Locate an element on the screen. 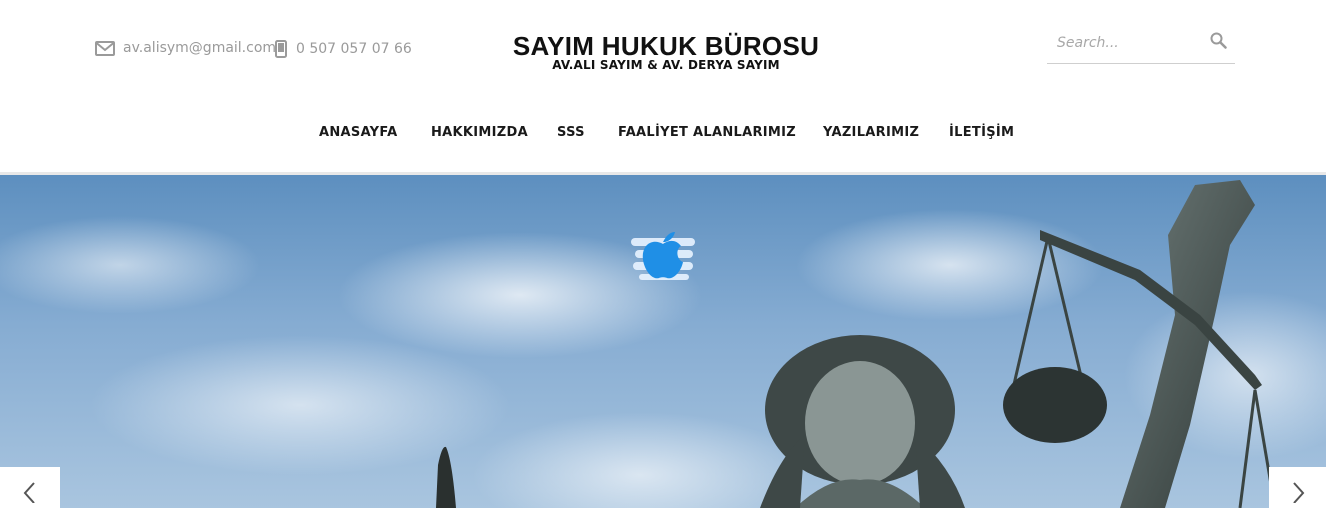 This screenshot has height=508, width=1326. slider-next-button is located at coordinates (1297, 487).